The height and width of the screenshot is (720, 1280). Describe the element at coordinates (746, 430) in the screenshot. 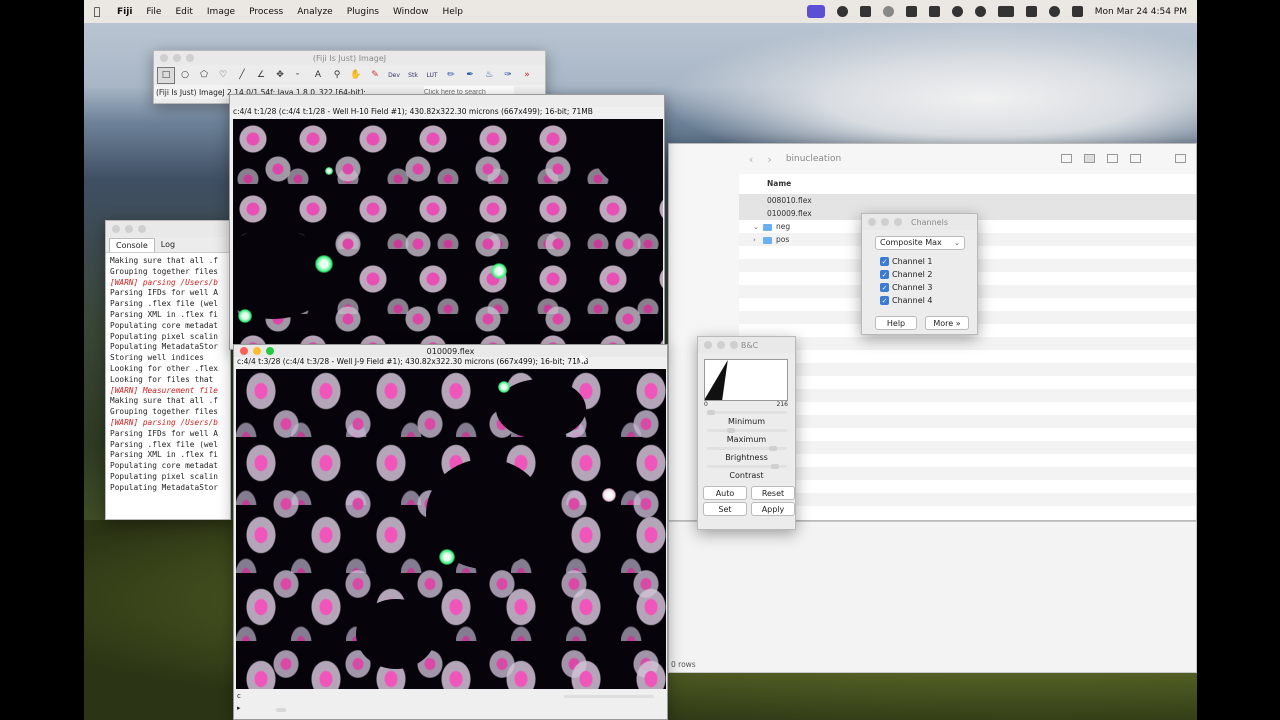

I see `maximum-slider` at that location.